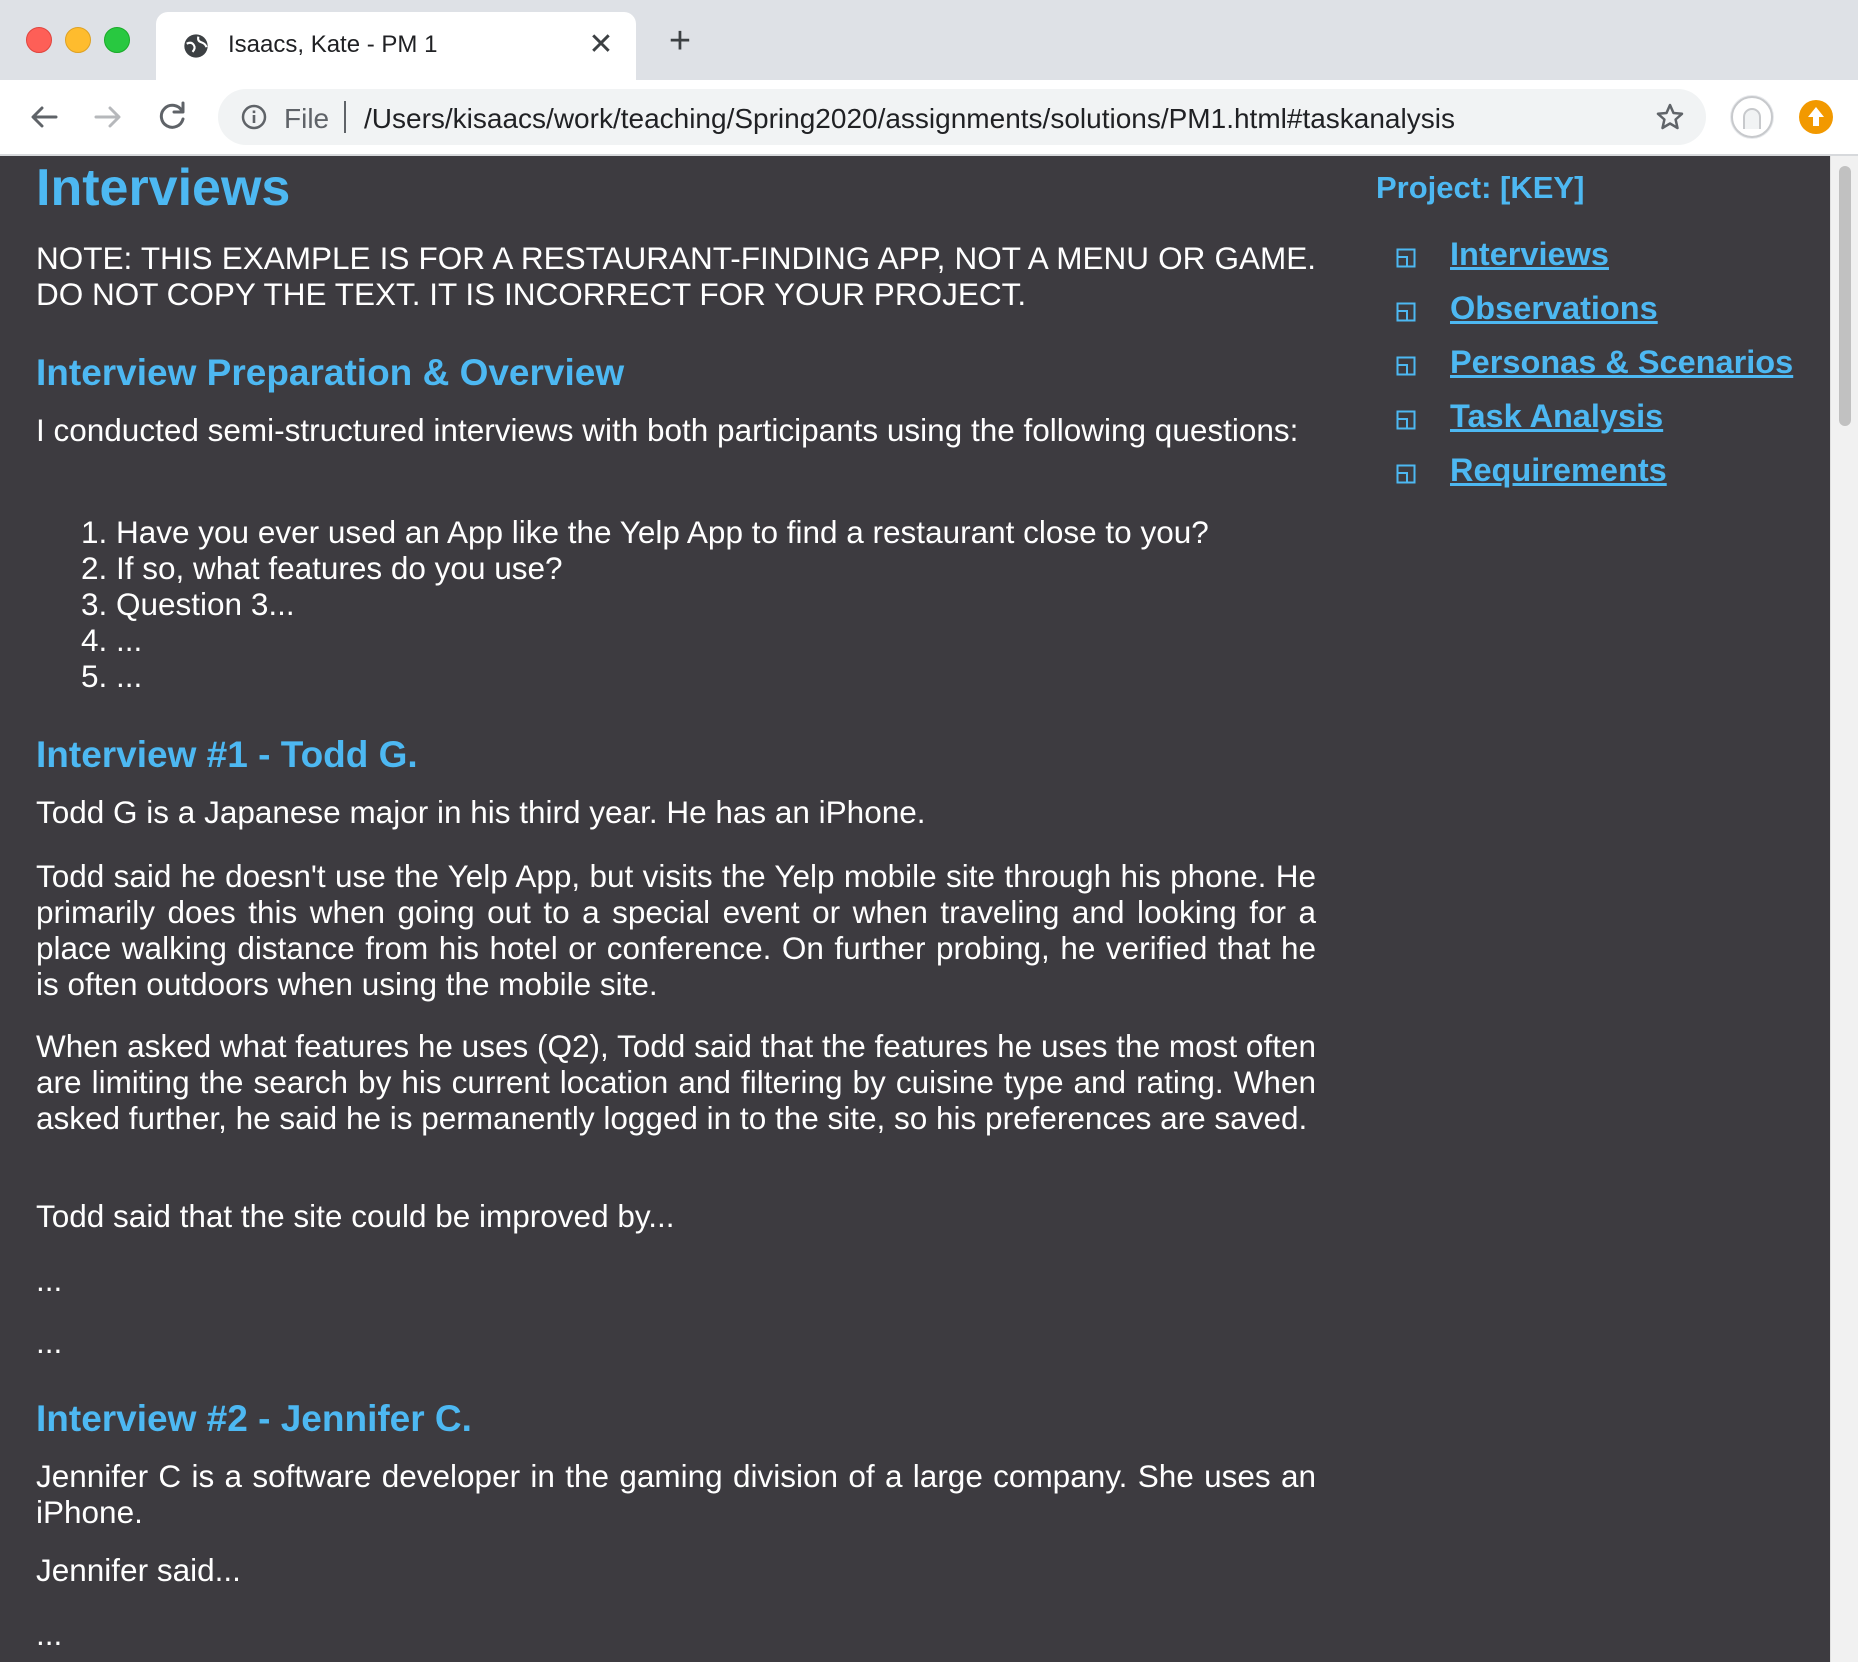 This screenshot has height=1662, width=1858. Describe the element at coordinates (680, 41) in the screenshot. I see `new-tab-button: +` at that location.